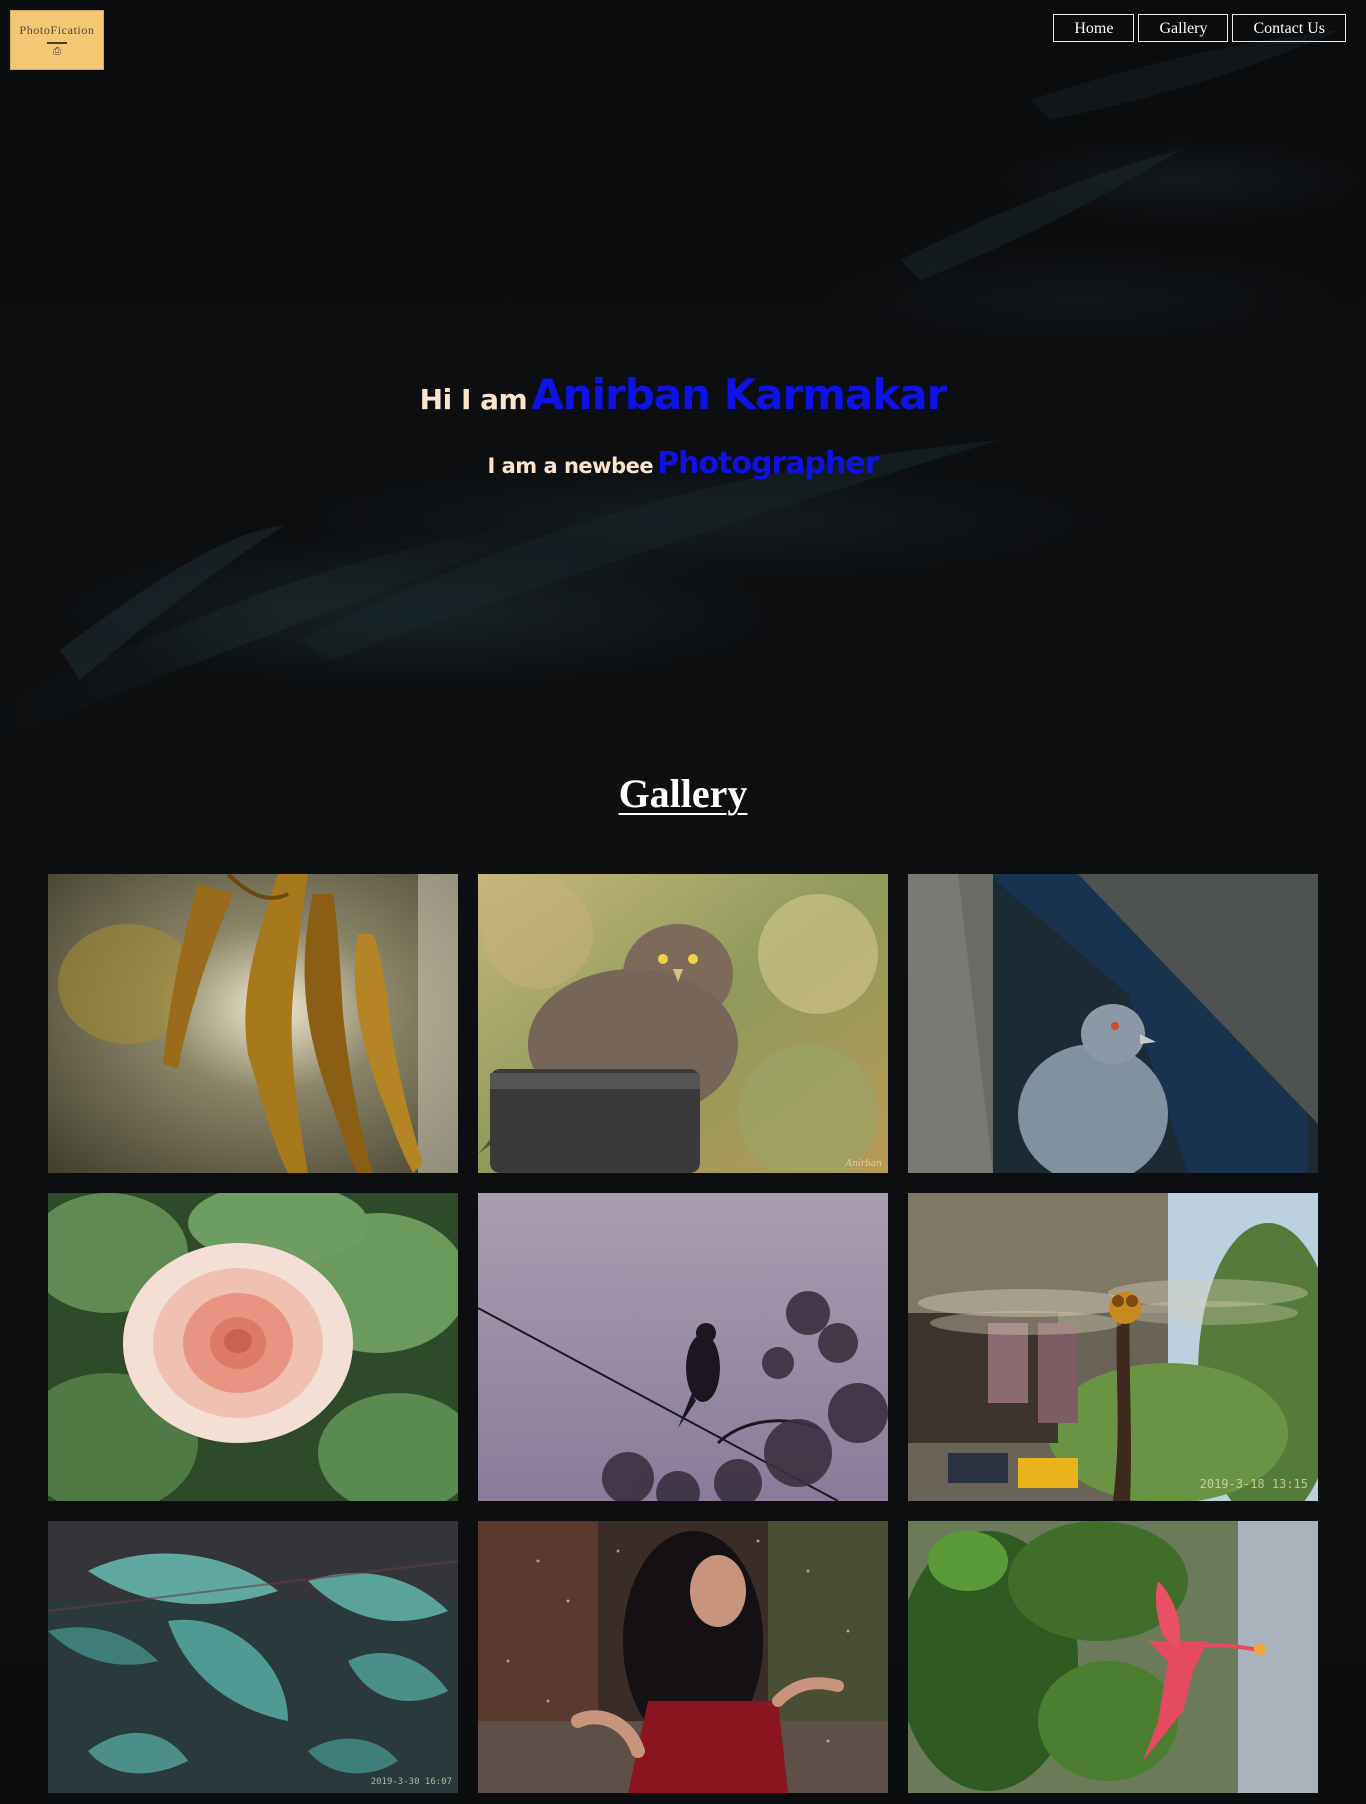 This screenshot has width=1366, height=1804. Describe the element at coordinates (1253, 1484) in the screenshot. I see `photo-timestamp: 2019-3-18 13:15` at that location.